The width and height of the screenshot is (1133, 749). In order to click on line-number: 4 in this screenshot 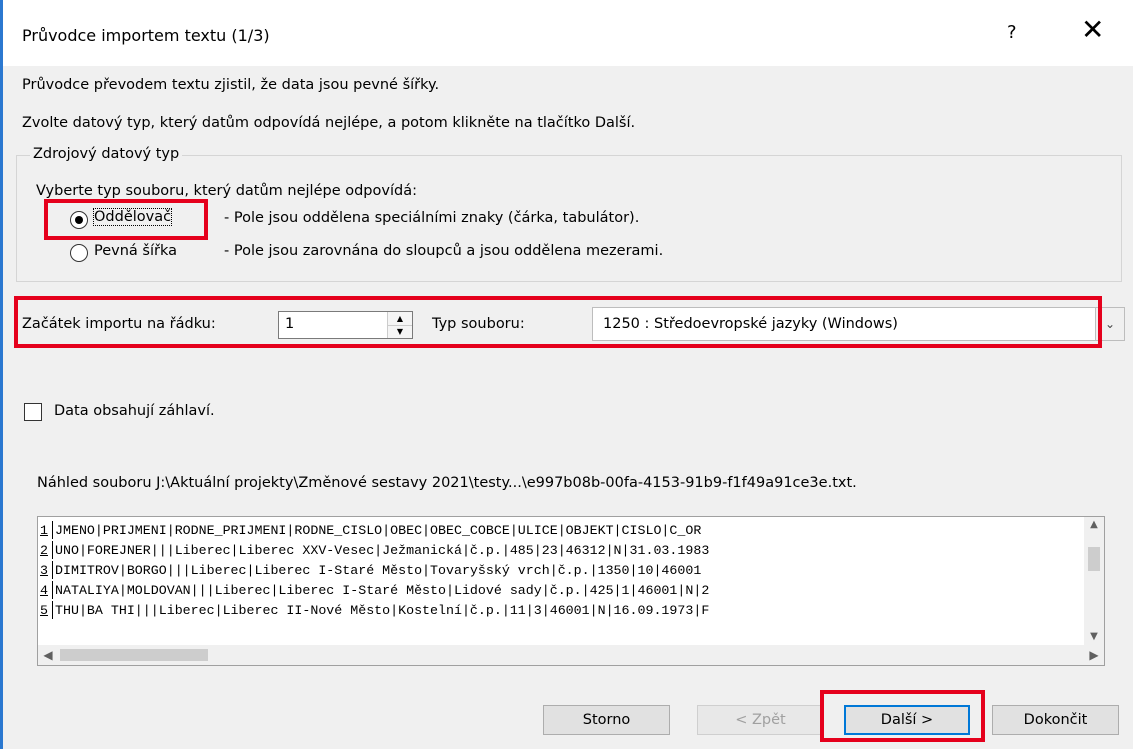, I will do `click(44, 590)`.